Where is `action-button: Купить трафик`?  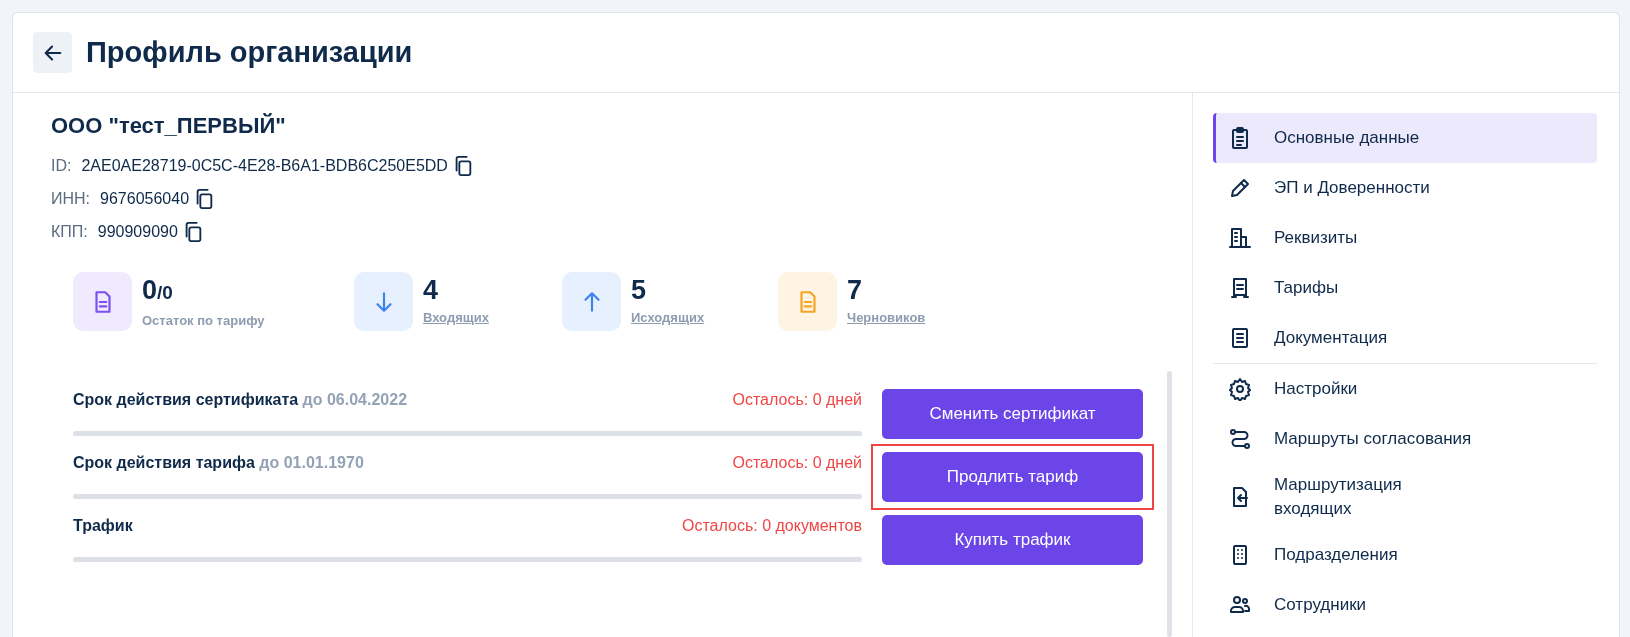
action-button: Купить трафик is located at coordinates (1012, 540).